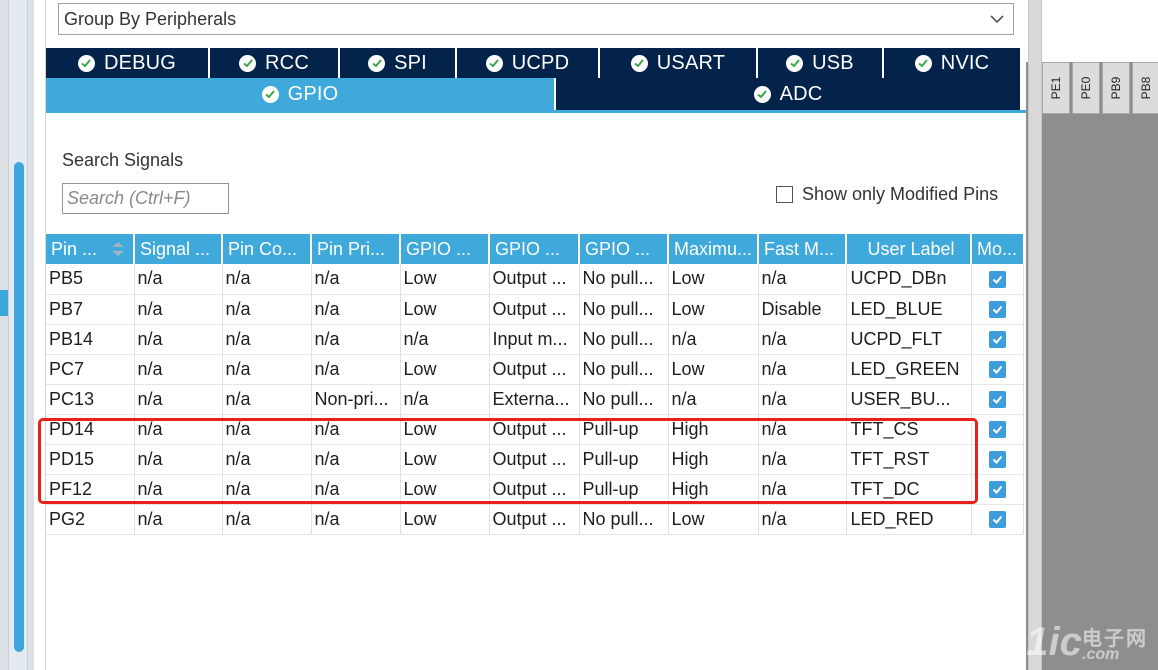  I want to click on show-modified-checkbox, so click(784, 194).